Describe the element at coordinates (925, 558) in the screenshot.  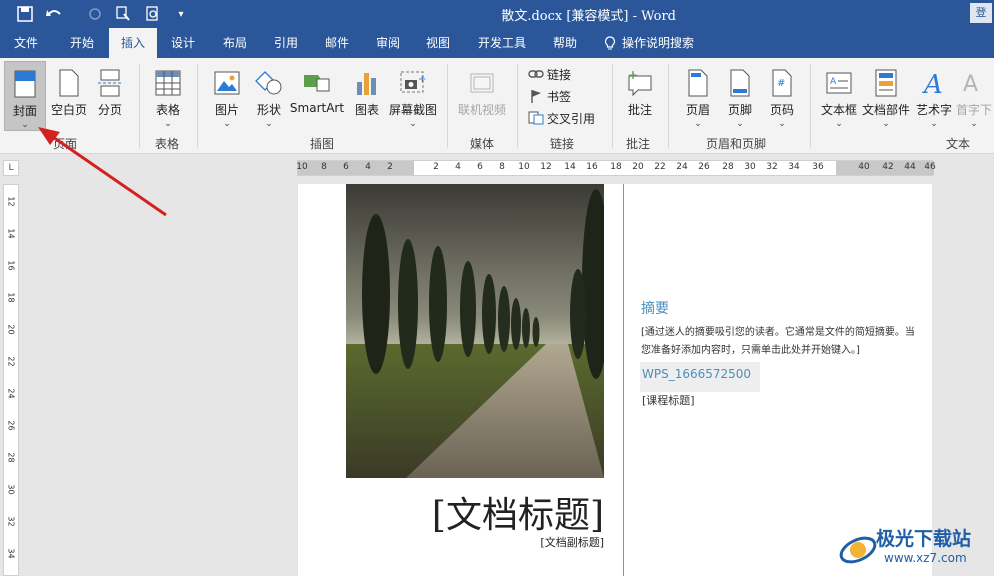
I see `watermark-url: www.xz7.com` at that location.